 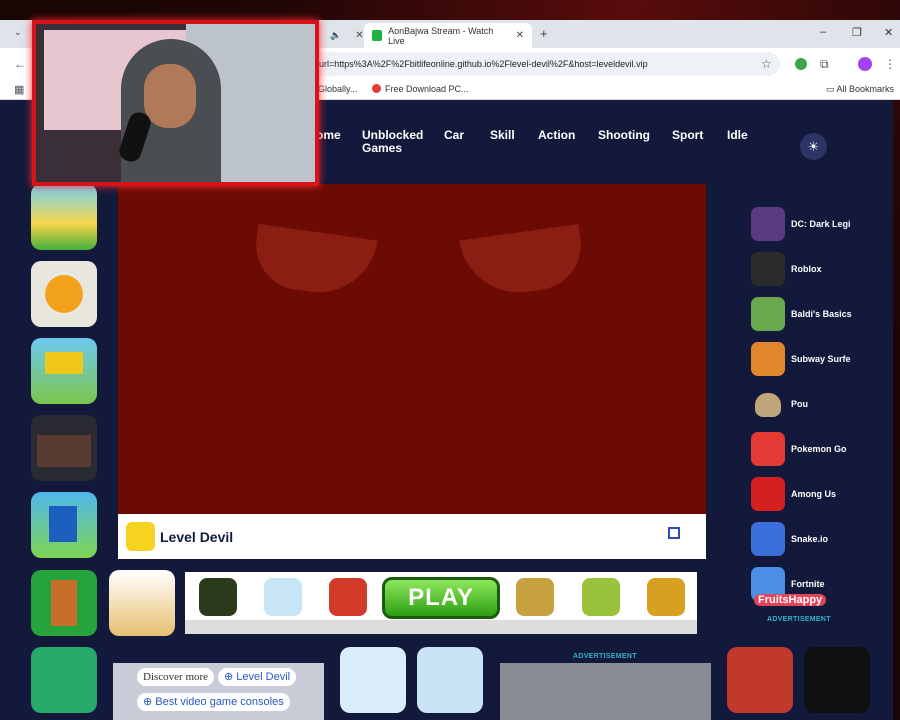 I want to click on menu-kebab-icon: ⋮, so click(x=890, y=64).